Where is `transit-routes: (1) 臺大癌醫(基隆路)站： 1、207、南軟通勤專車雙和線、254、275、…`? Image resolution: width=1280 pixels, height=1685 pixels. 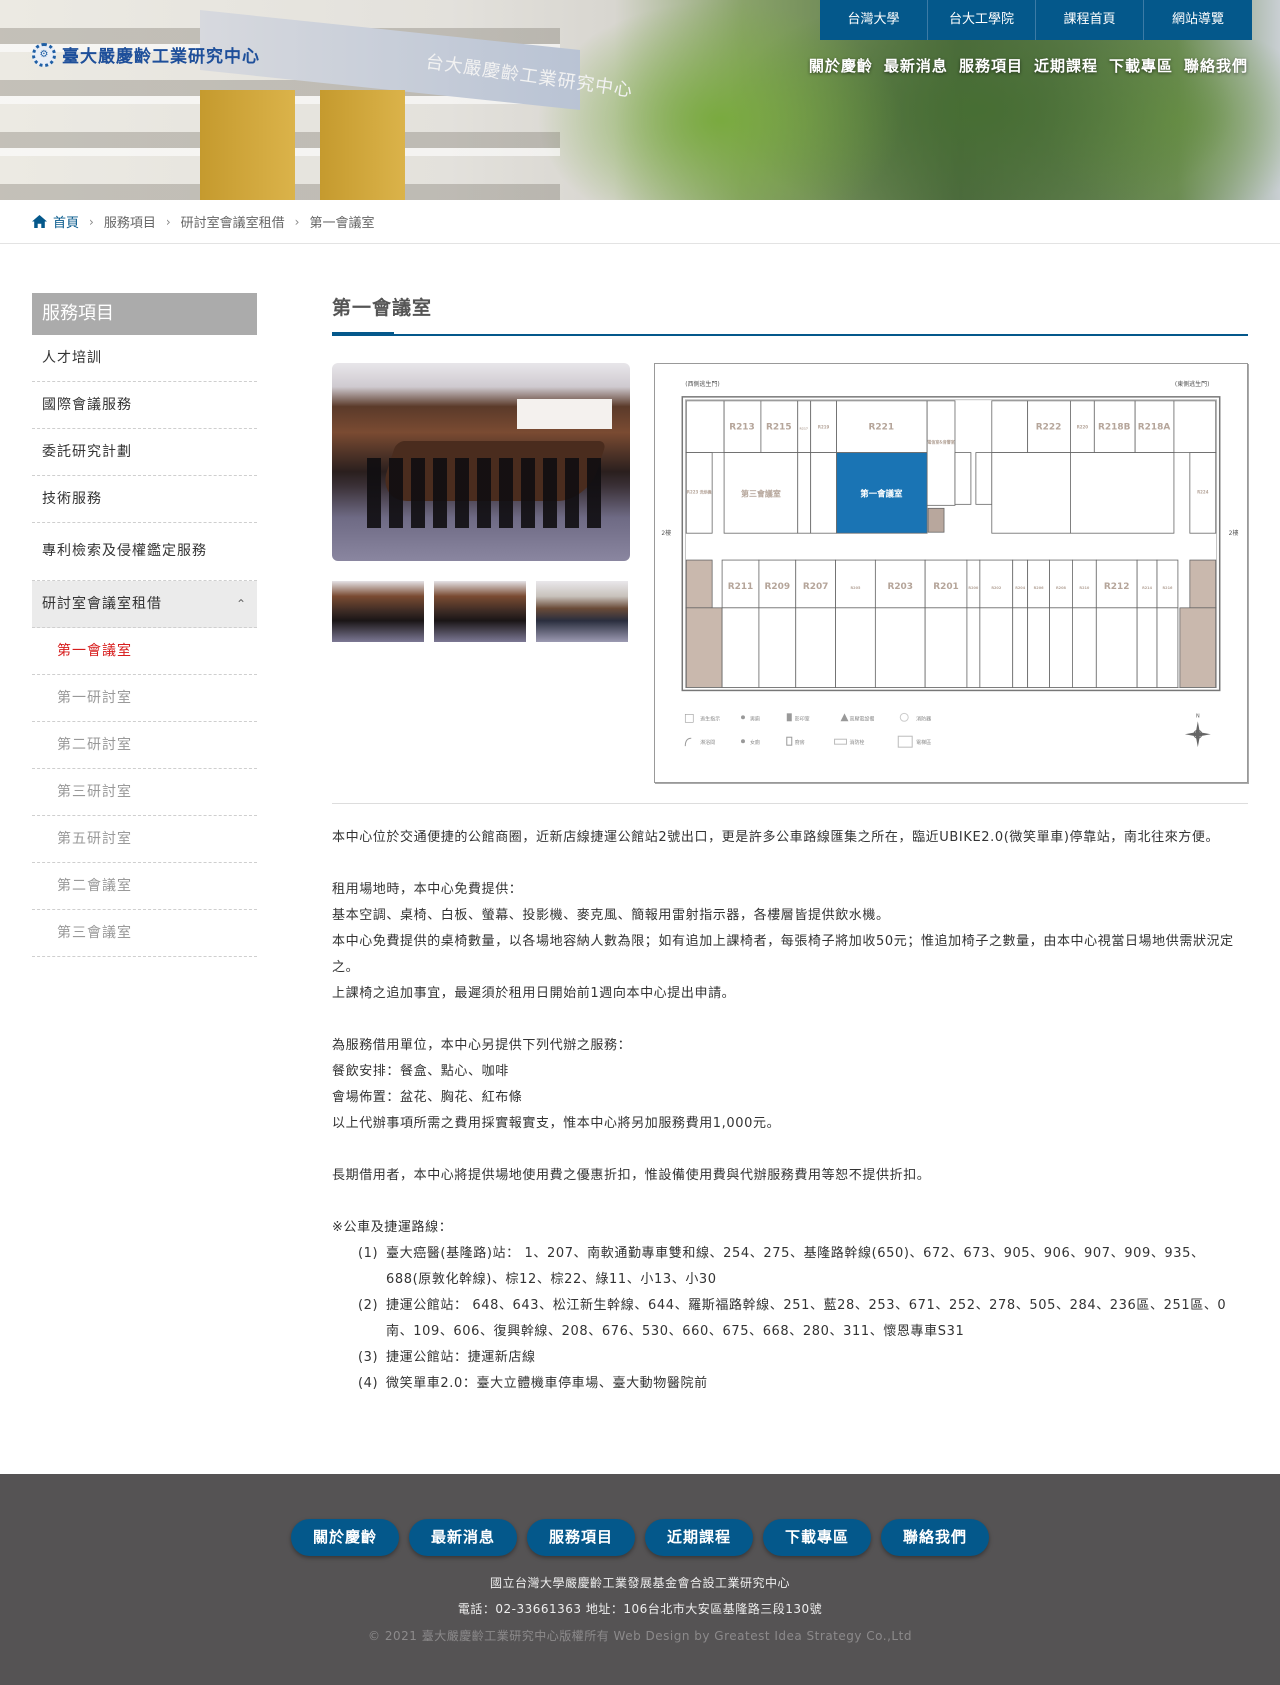
transit-routes: (1) 臺大癌醫(基隆路)站： 1、207、南軟通勤專車雙和線、254、275、… is located at coordinates (803, 1319).